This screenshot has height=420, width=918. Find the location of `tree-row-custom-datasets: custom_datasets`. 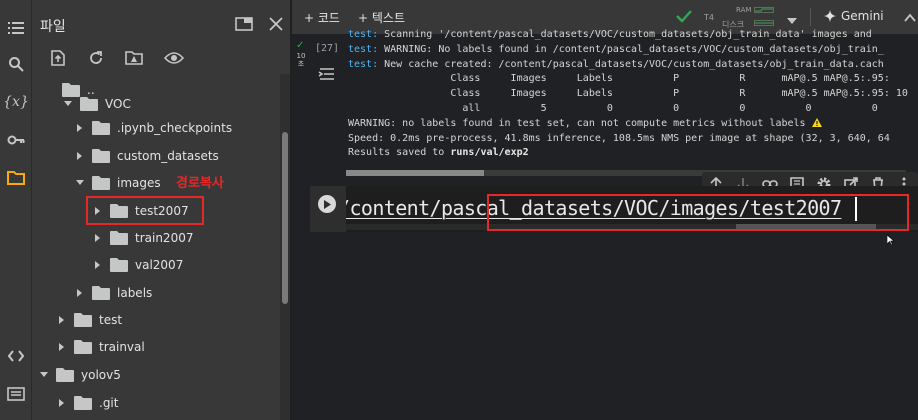

tree-row-custom-datasets: custom_datasets is located at coordinates (146, 156).